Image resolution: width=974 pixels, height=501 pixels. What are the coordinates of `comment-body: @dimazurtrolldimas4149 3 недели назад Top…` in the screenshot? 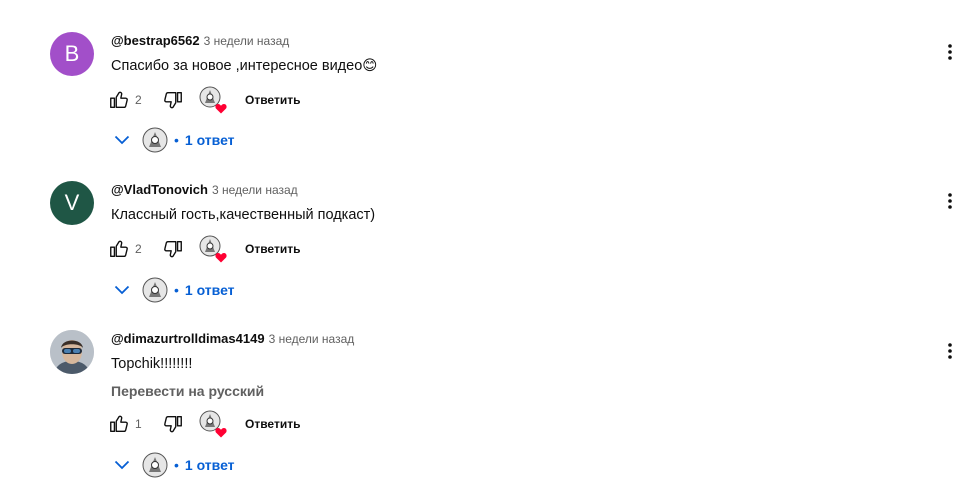 It's located at (512, 365).